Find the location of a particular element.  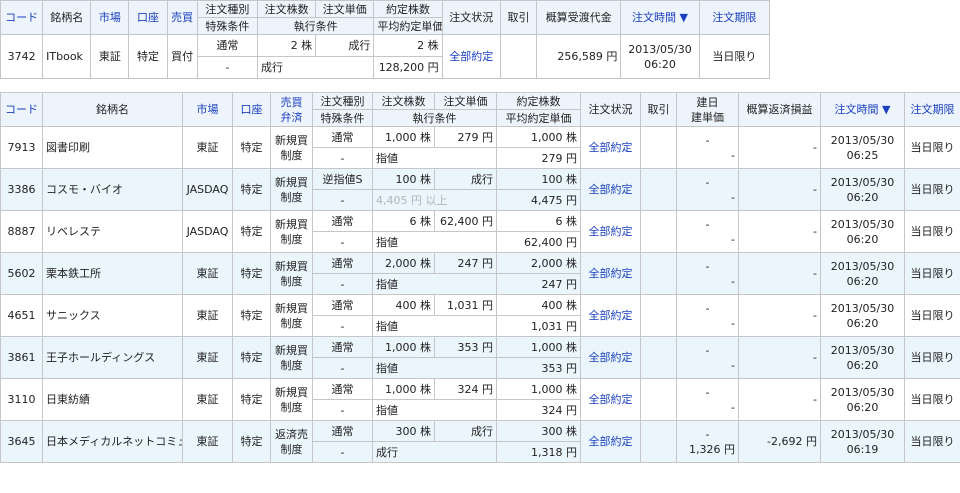

cell-name: 日東紡績 is located at coordinates (112, 399).